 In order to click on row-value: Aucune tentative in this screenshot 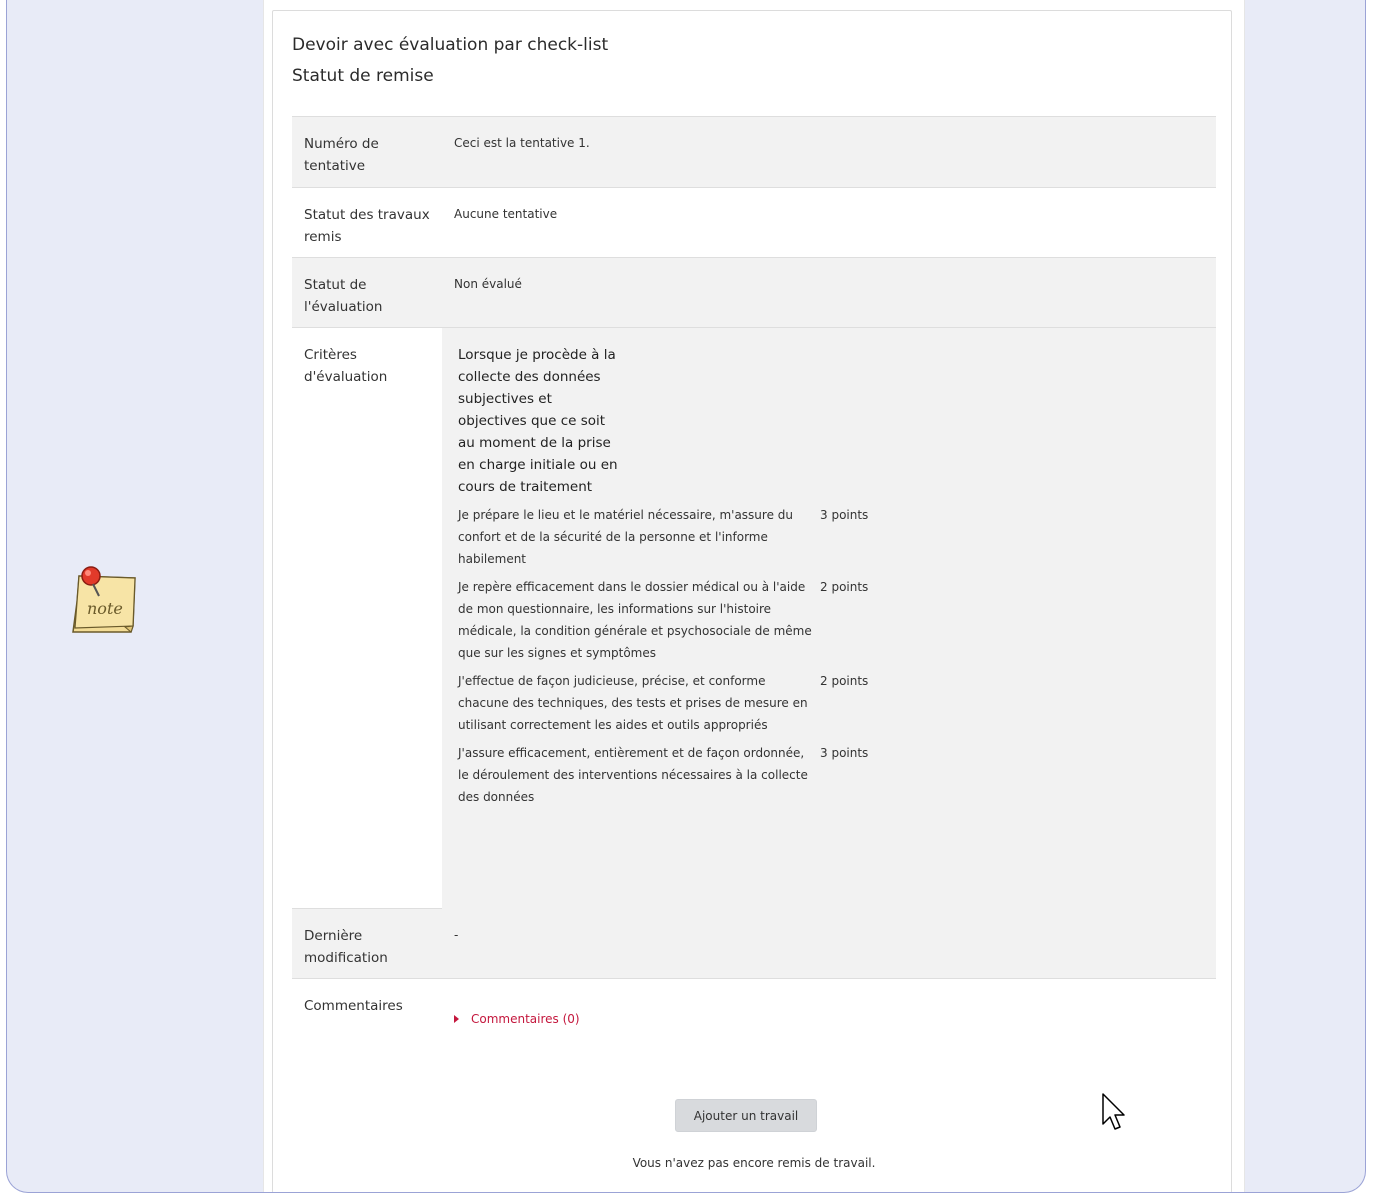, I will do `click(506, 214)`.